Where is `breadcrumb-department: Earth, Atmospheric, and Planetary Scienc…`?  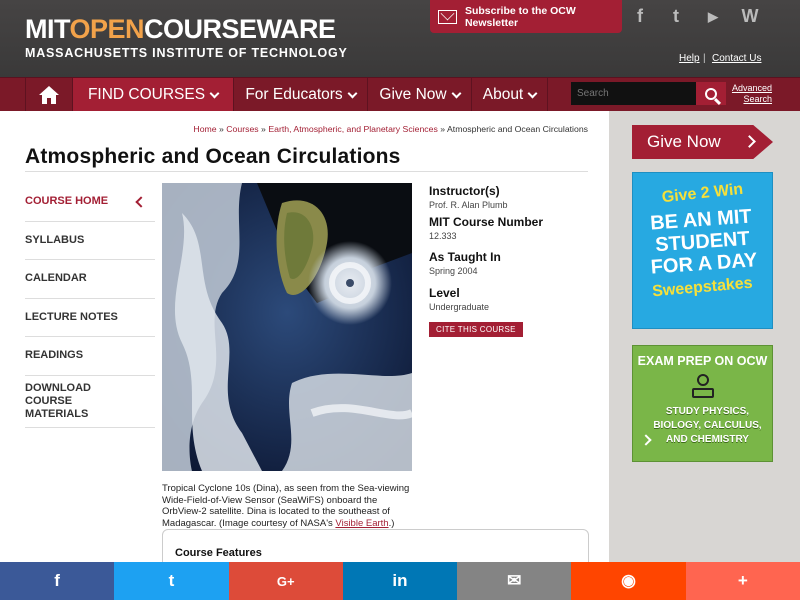 breadcrumb-department: Earth, Atmospheric, and Planetary Scienc… is located at coordinates (353, 129).